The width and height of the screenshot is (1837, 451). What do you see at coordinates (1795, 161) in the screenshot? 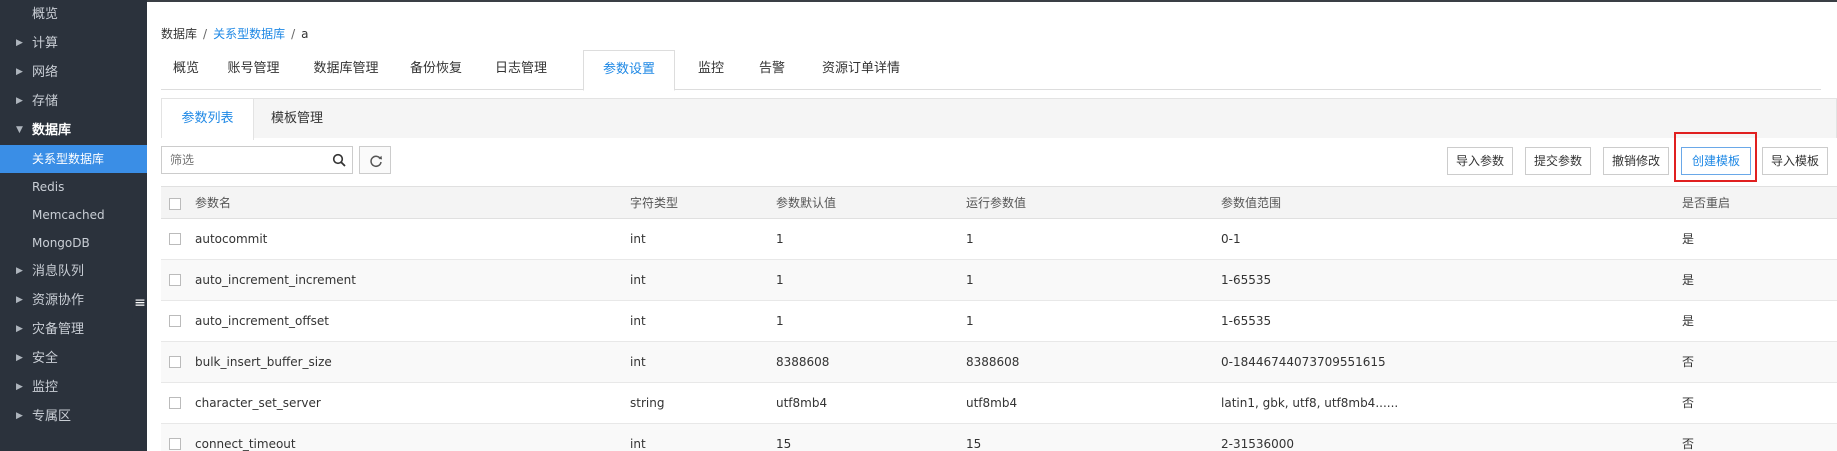
I see `import-template-button: 导入模板` at bounding box center [1795, 161].